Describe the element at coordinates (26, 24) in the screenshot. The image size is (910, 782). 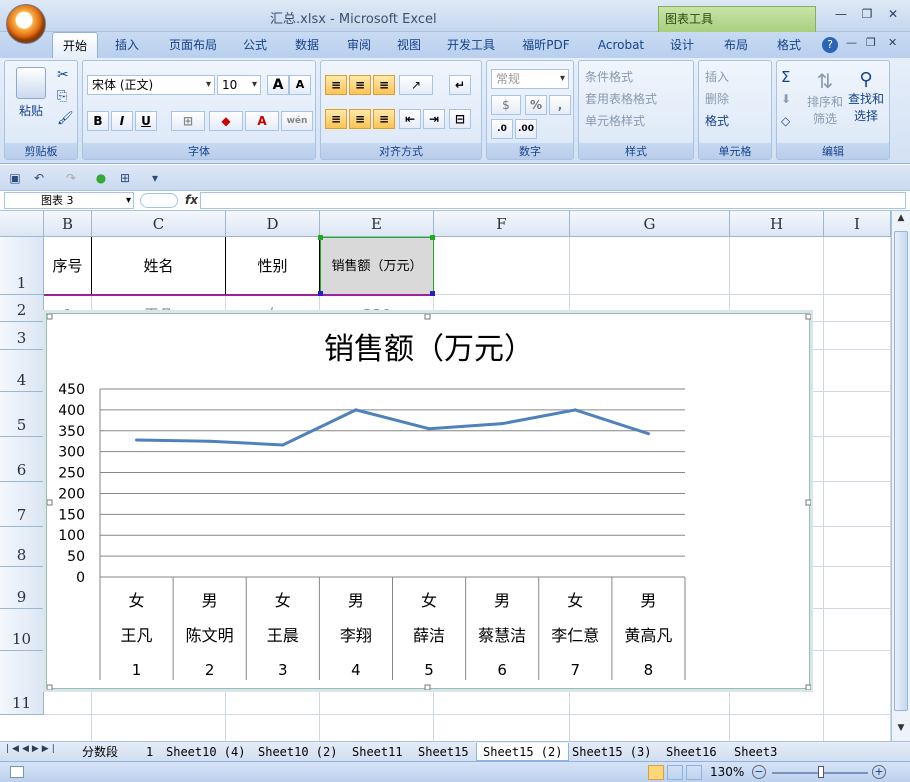
I see `office-button` at that location.